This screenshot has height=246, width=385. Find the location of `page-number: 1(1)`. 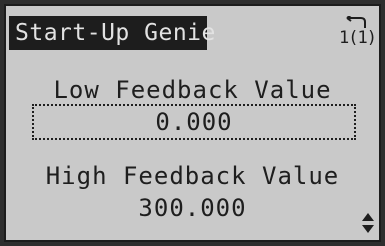

page-number: 1(1) is located at coordinates (358, 38).